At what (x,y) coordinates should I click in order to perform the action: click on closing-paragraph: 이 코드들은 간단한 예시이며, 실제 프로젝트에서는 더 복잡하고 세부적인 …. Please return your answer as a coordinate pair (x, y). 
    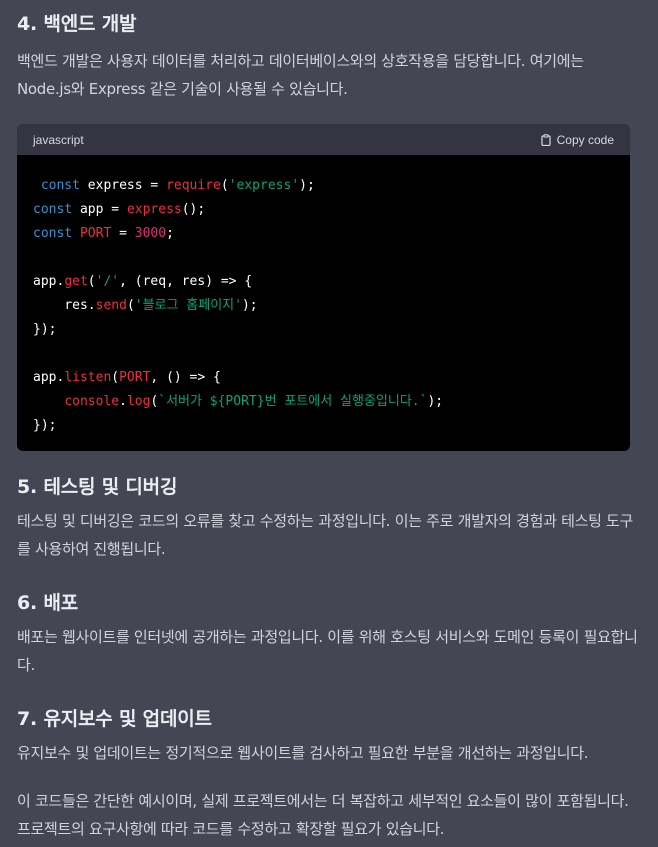
    Looking at the image, I should click on (323, 815).